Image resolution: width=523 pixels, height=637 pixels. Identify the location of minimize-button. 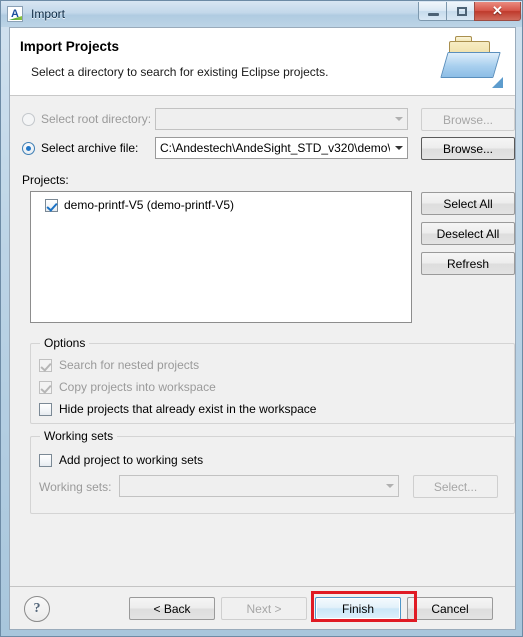
(432, 11).